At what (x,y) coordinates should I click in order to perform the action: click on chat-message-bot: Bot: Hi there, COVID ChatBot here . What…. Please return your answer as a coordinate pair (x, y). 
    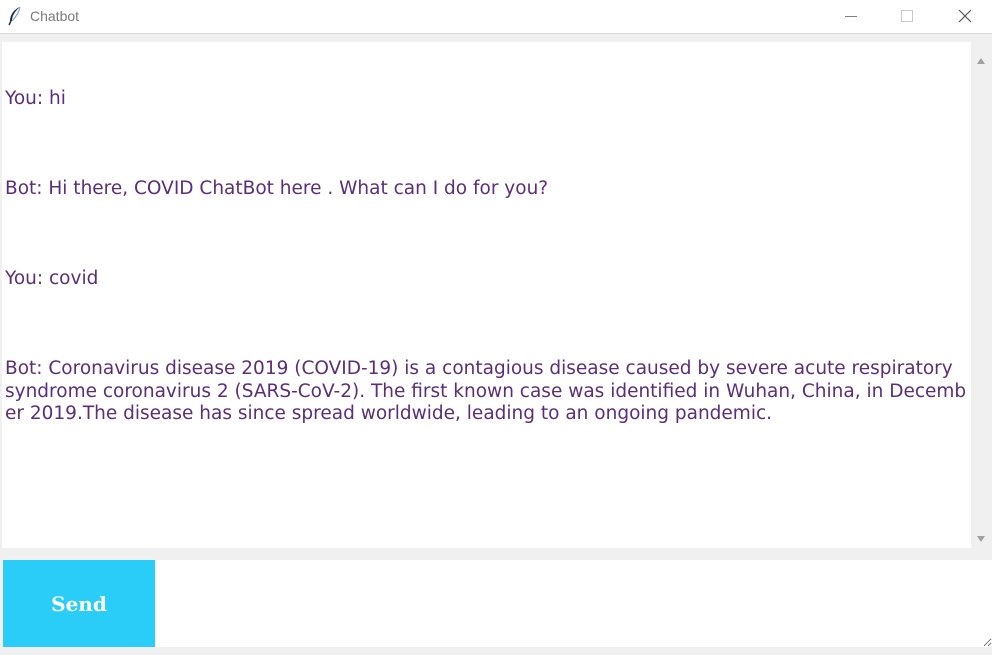
    Looking at the image, I should click on (277, 188).